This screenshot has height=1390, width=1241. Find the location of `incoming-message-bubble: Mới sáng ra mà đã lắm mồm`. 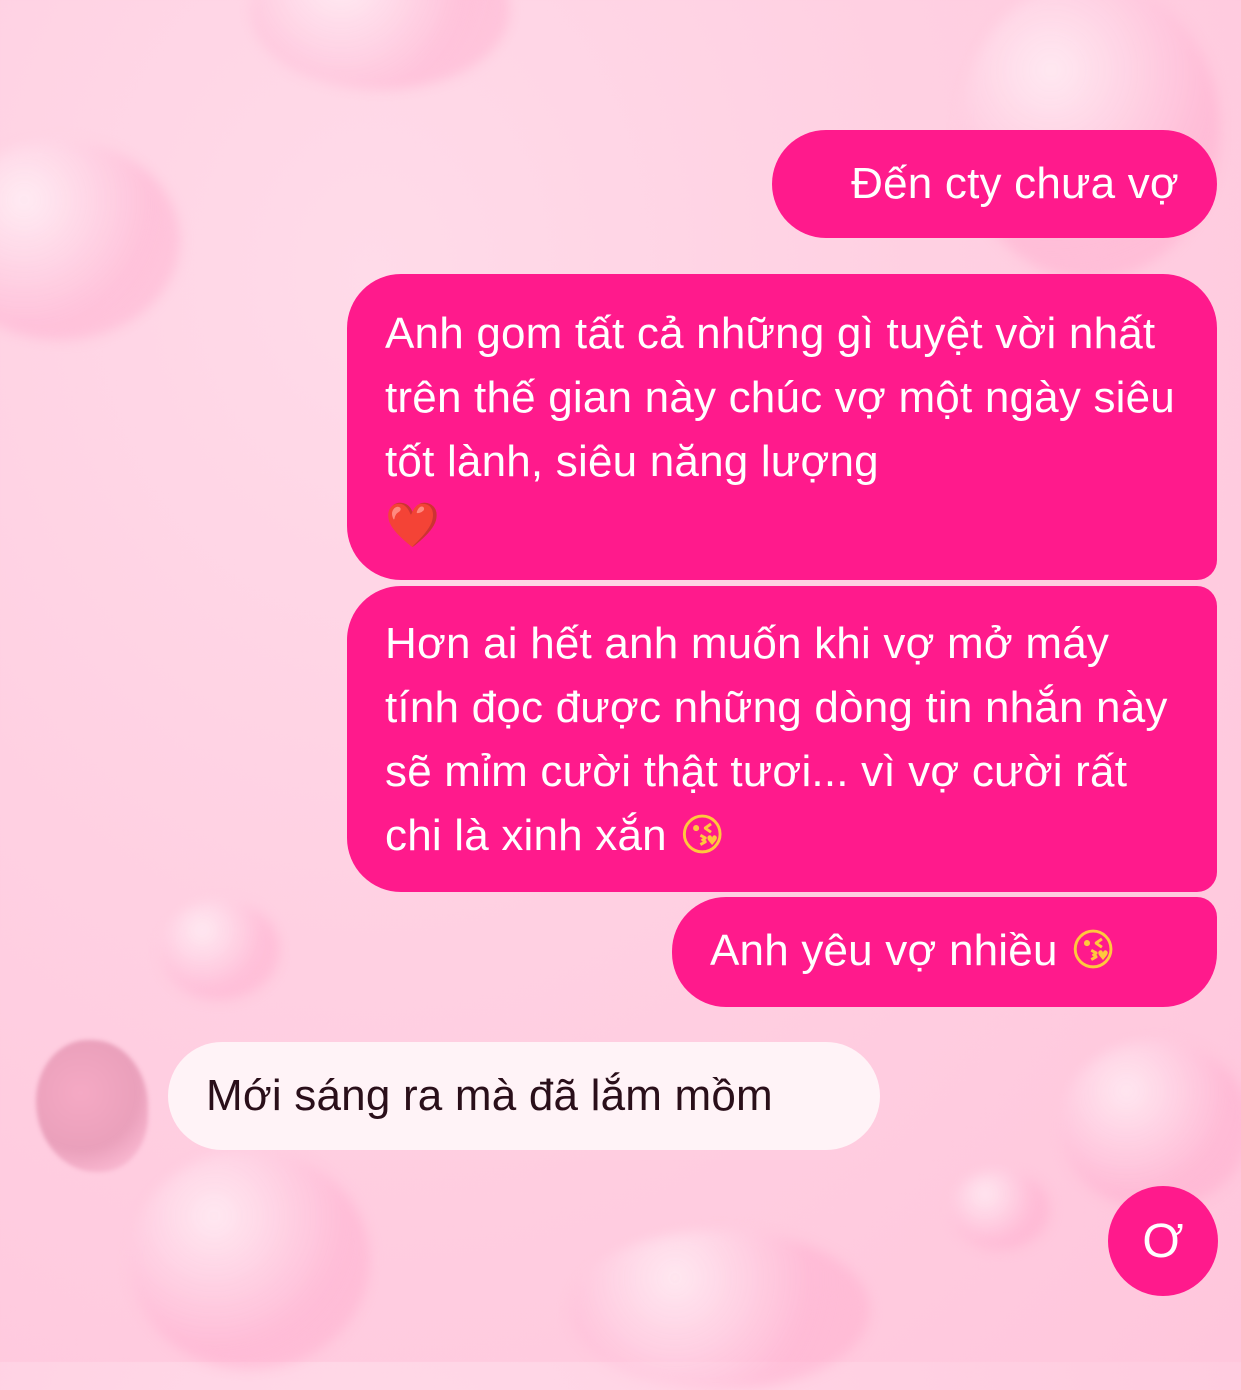

incoming-message-bubble: Mới sáng ra mà đã lắm mồm is located at coordinates (524, 1096).